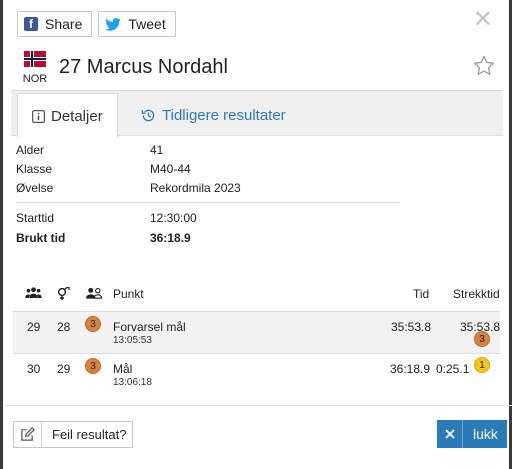 Image resolution: width=512 pixels, height=469 pixels. Describe the element at coordinates (31, 24) in the screenshot. I see `facebook-icon: f` at that location.